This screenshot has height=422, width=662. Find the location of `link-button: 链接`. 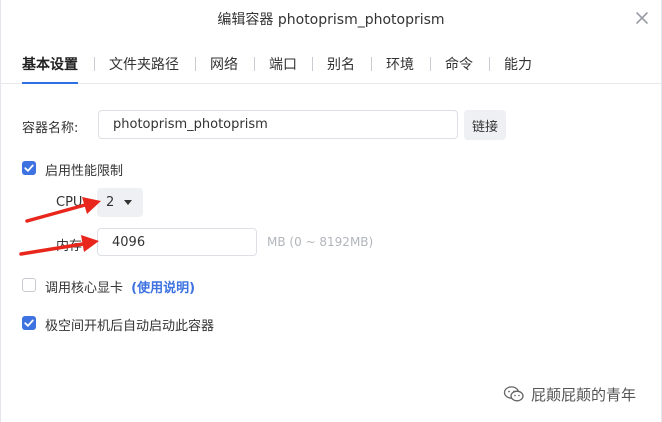

link-button: 链接 is located at coordinates (485, 125).